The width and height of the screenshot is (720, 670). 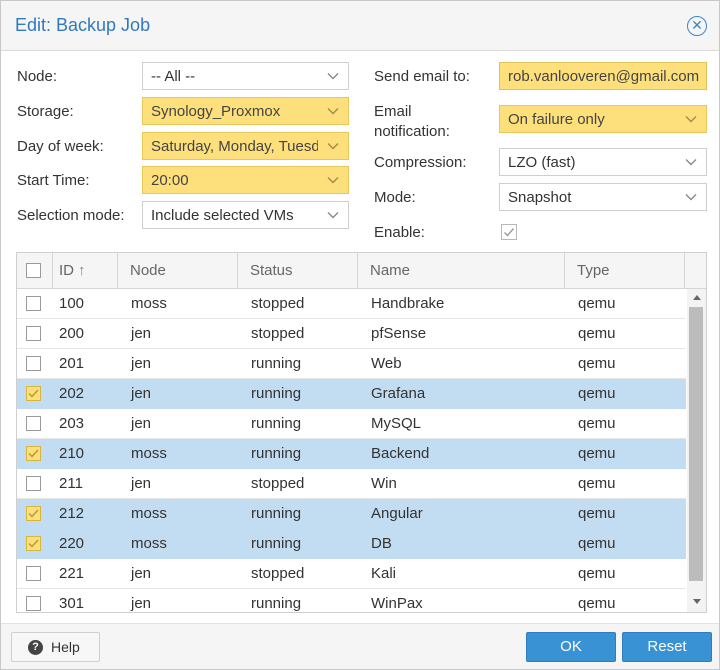 What do you see at coordinates (697, 297) in the screenshot?
I see `scroll-up-icon` at bounding box center [697, 297].